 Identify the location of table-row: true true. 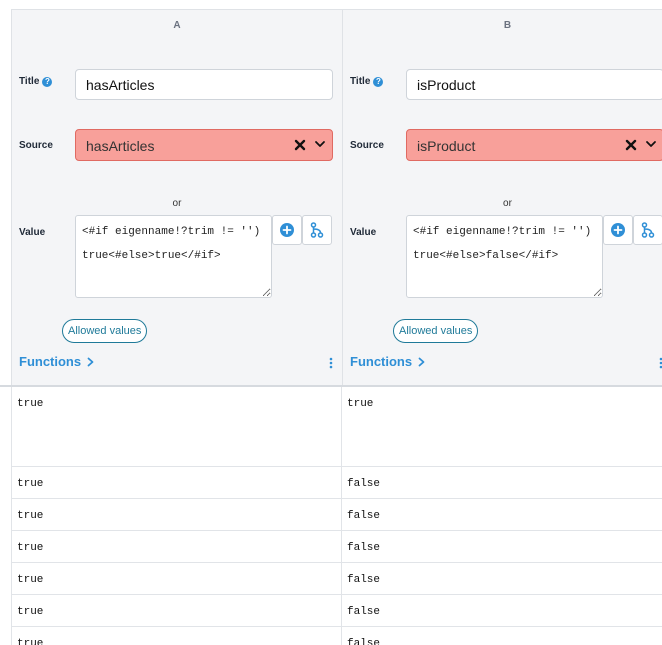
(337, 427).